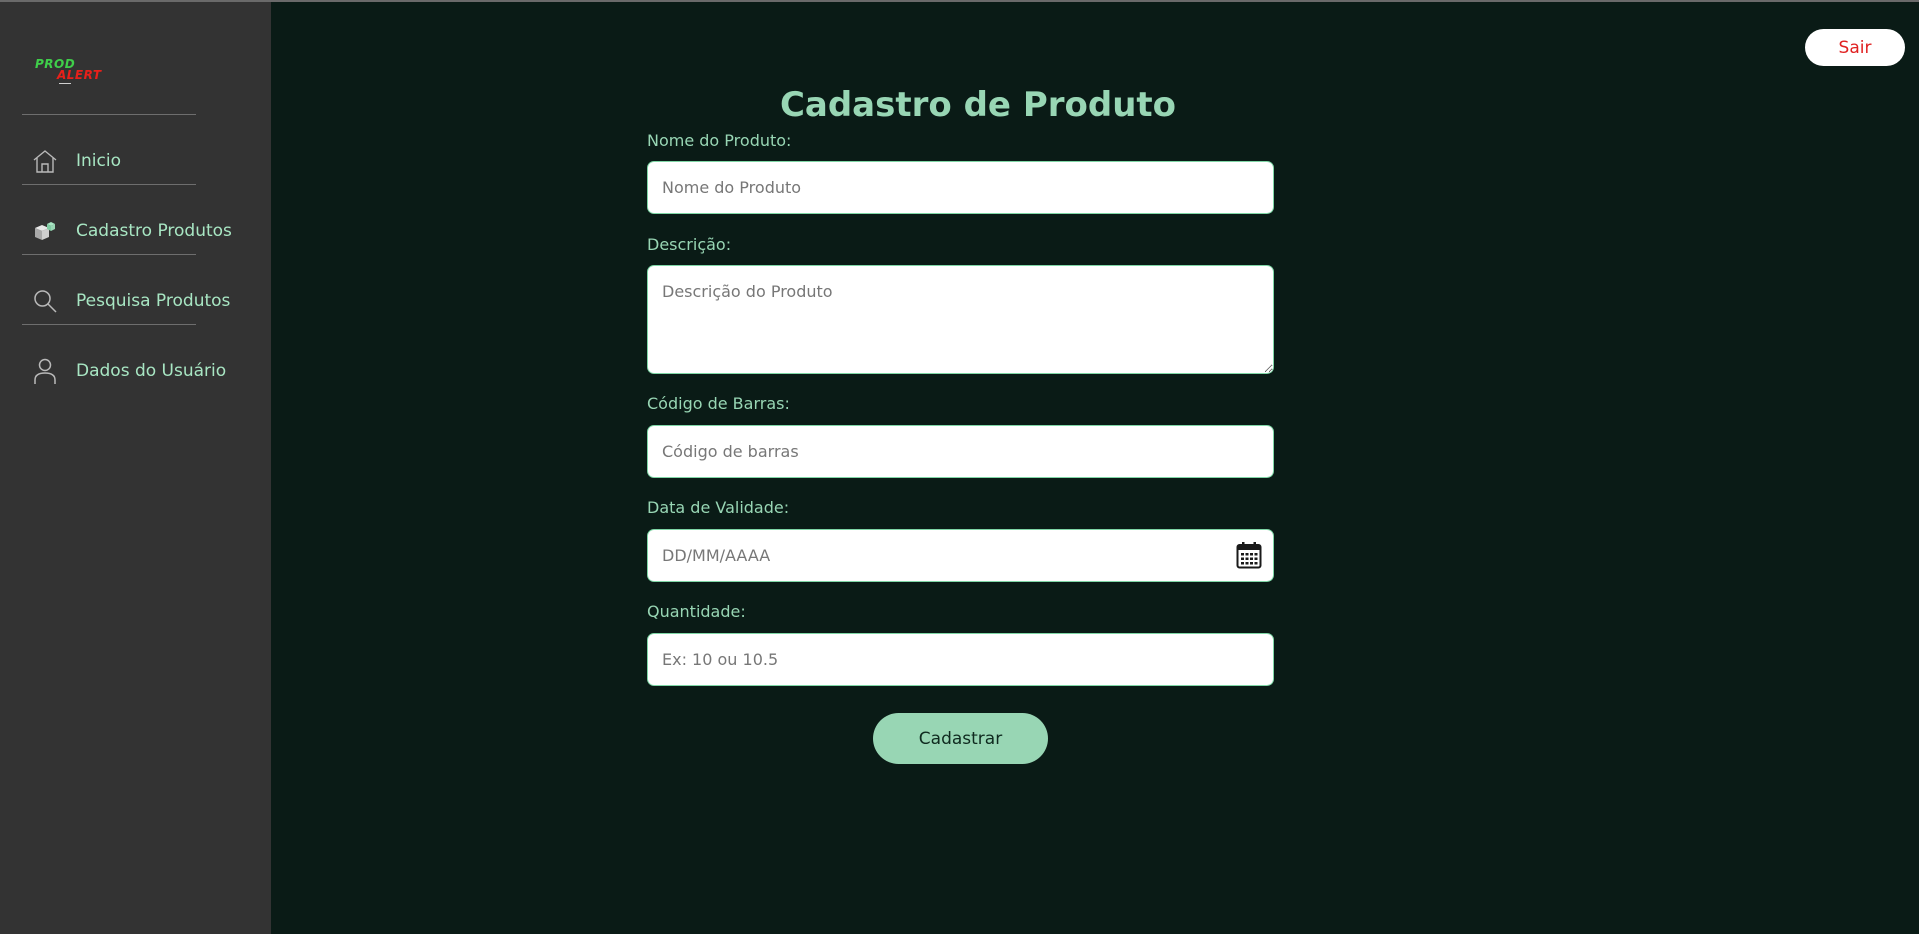 The width and height of the screenshot is (1919, 934). I want to click on product-name-input, so click(960, 187).